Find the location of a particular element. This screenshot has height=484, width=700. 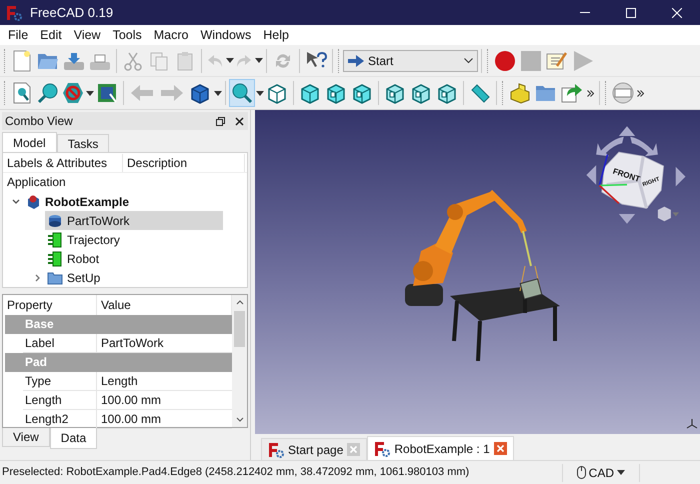

scrollbar is located at coordinates (239, 361).